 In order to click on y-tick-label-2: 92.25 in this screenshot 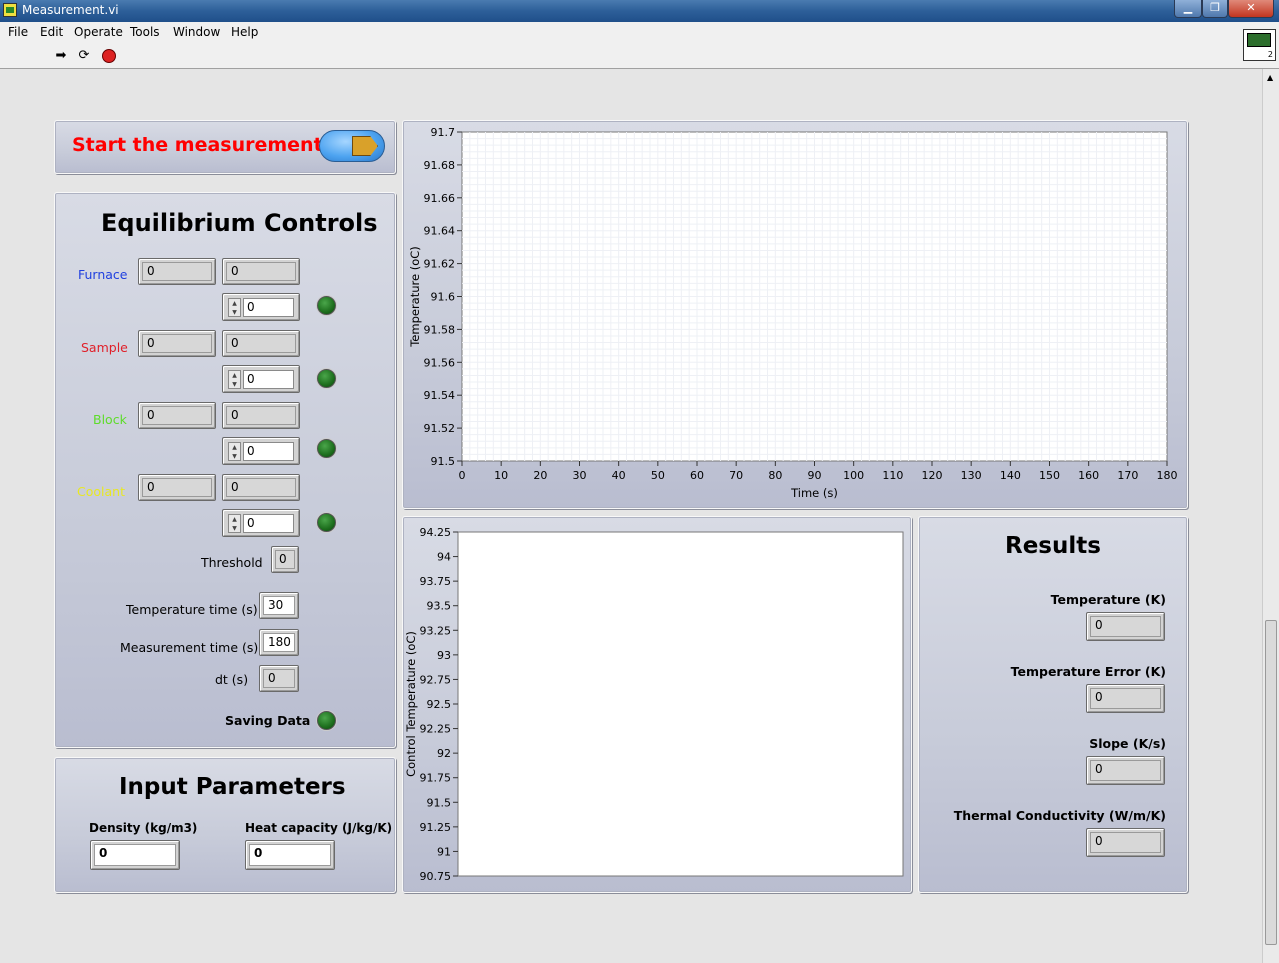, I will do `click(436, 729)`.